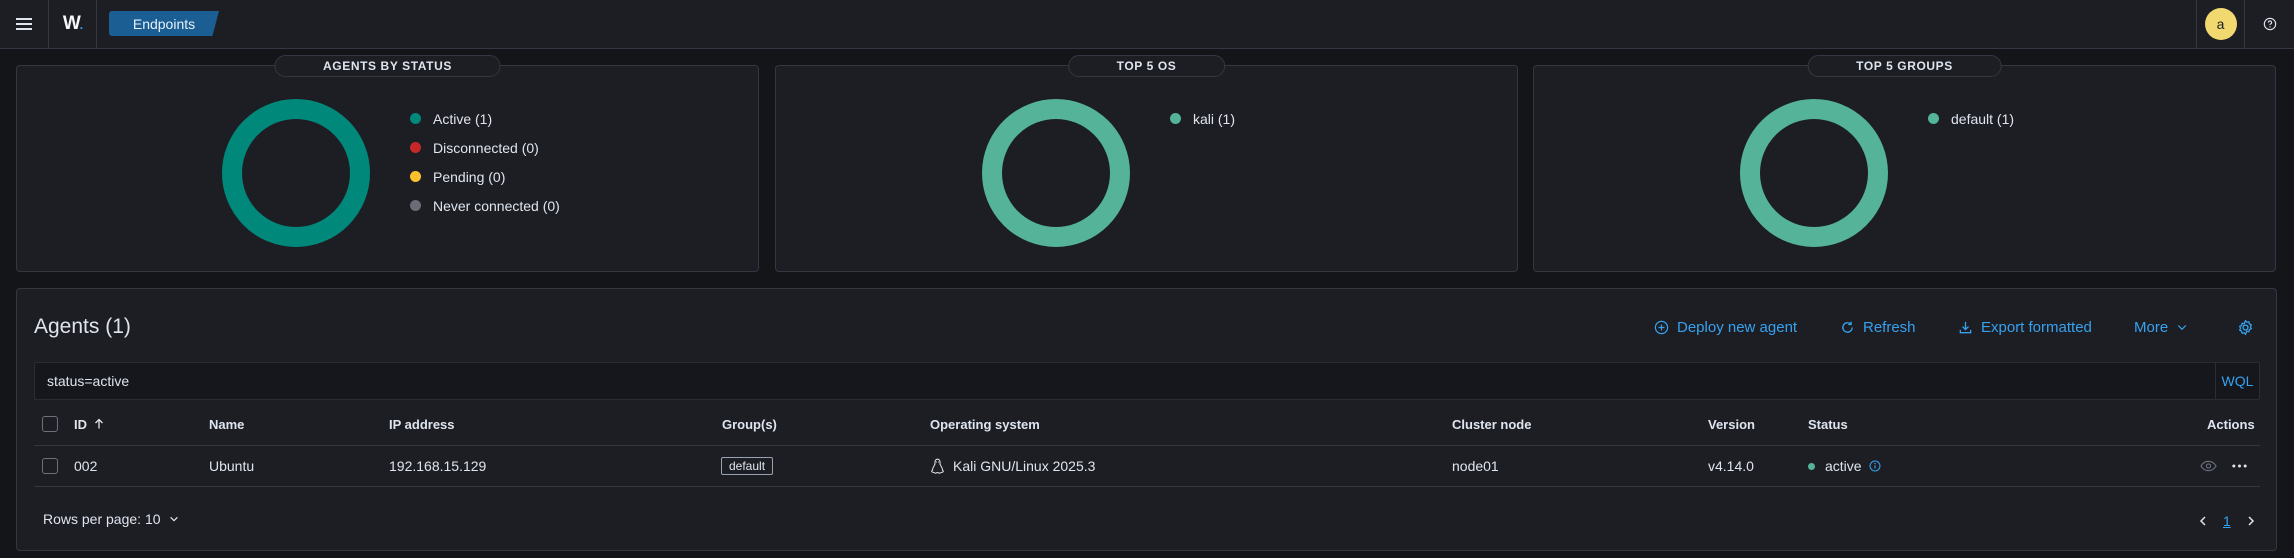 This screenshot has height=558, width=2294. Describe the element at coordinates (1661, 327) in the screenshot. I see `plus-circle-icon` at that location.